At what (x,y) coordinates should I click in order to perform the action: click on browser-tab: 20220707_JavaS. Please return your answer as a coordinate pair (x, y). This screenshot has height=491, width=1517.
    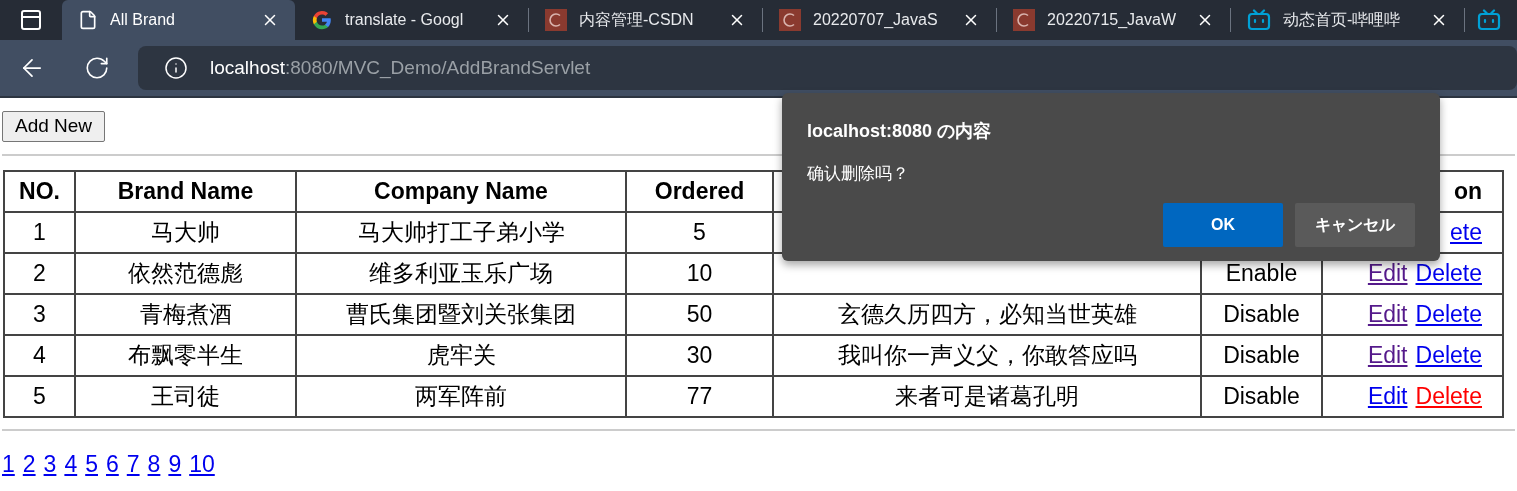
    Looking at the image, I should click on (879, 20).